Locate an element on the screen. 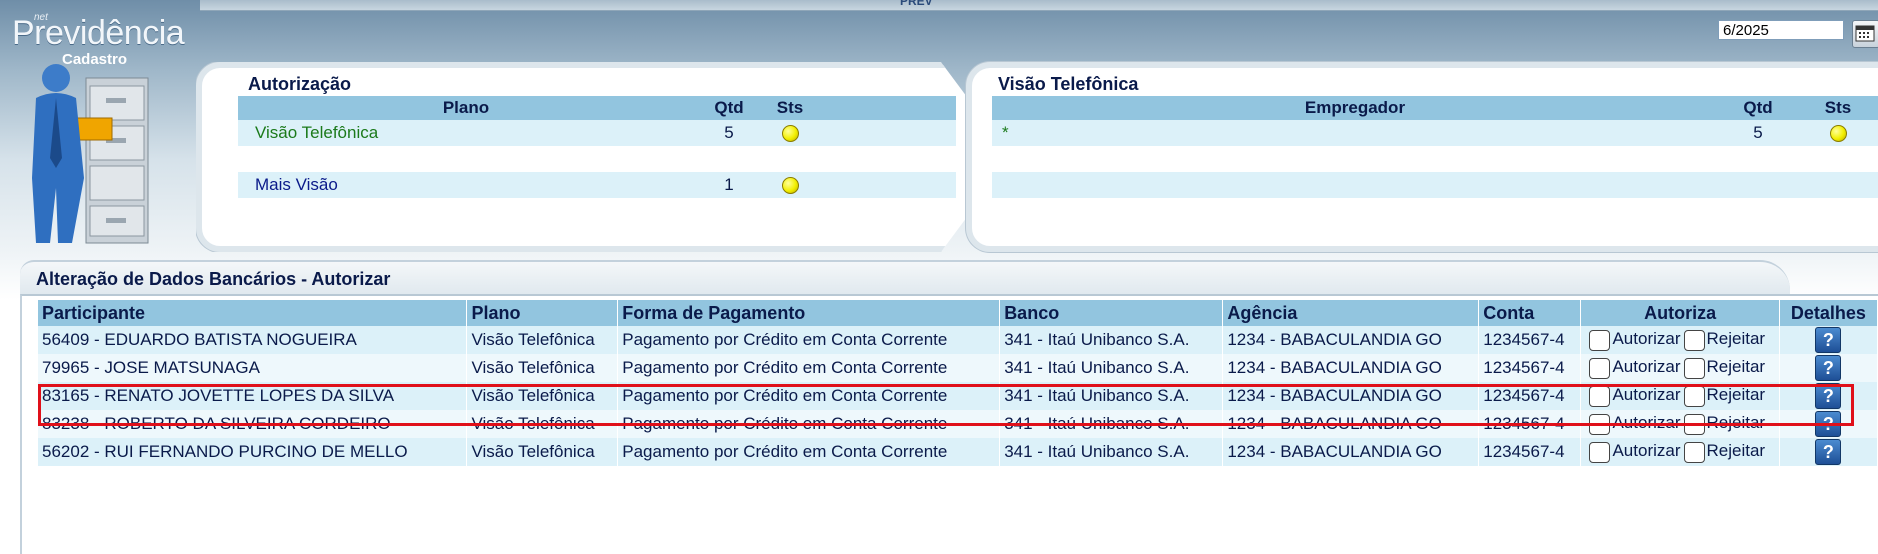 The image size is (1878, 554). autorizacao-row: Mais Visão 1 is located at coordinates (597, 185).